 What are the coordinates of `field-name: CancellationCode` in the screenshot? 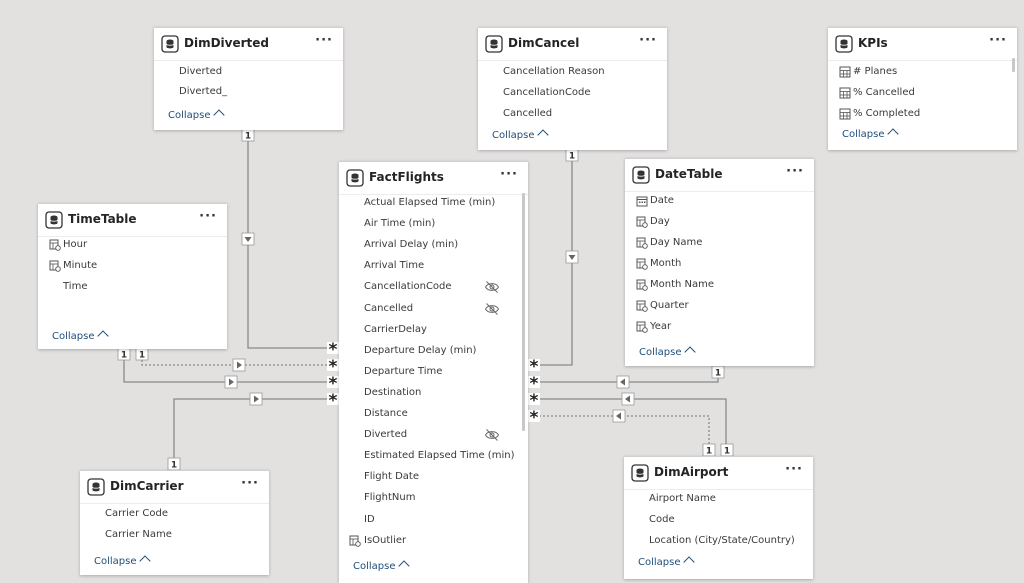 It's located at (408, 287).